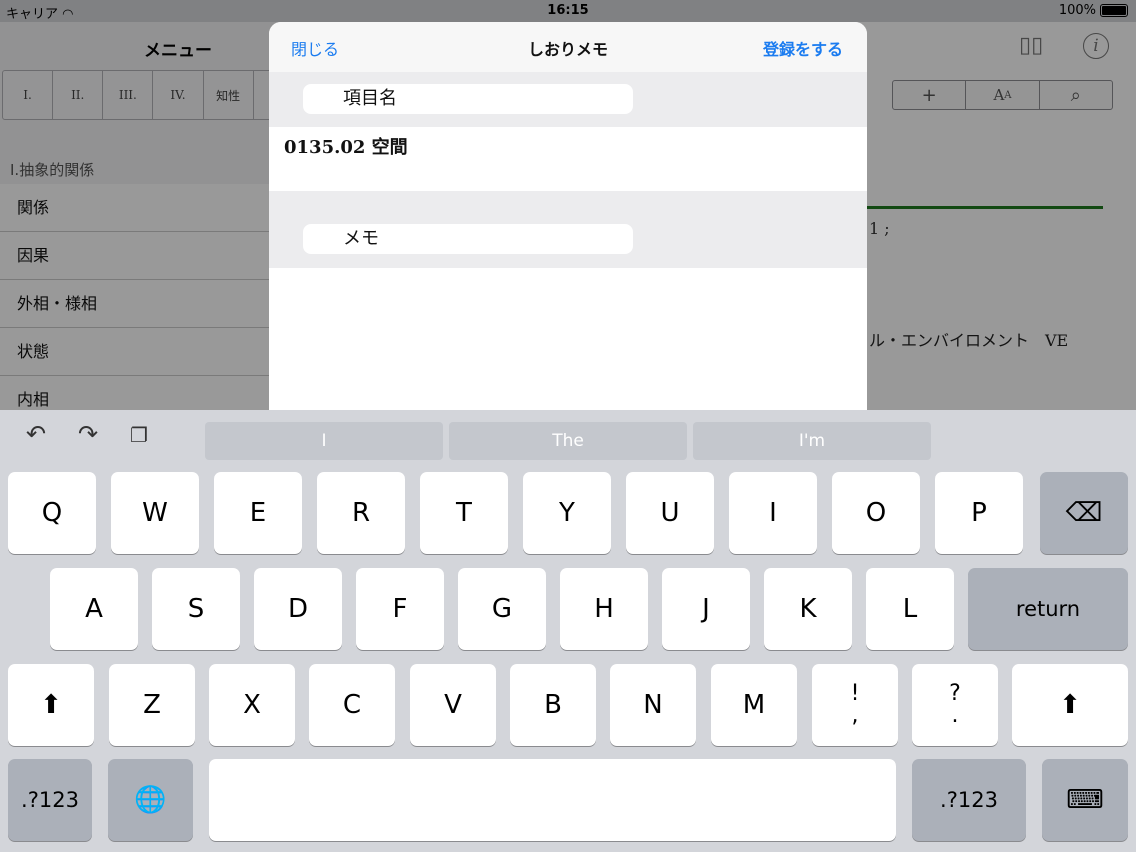  Describe the element at coordinates (94, 609) in the screenshot. I see `key-a: A` at that location.